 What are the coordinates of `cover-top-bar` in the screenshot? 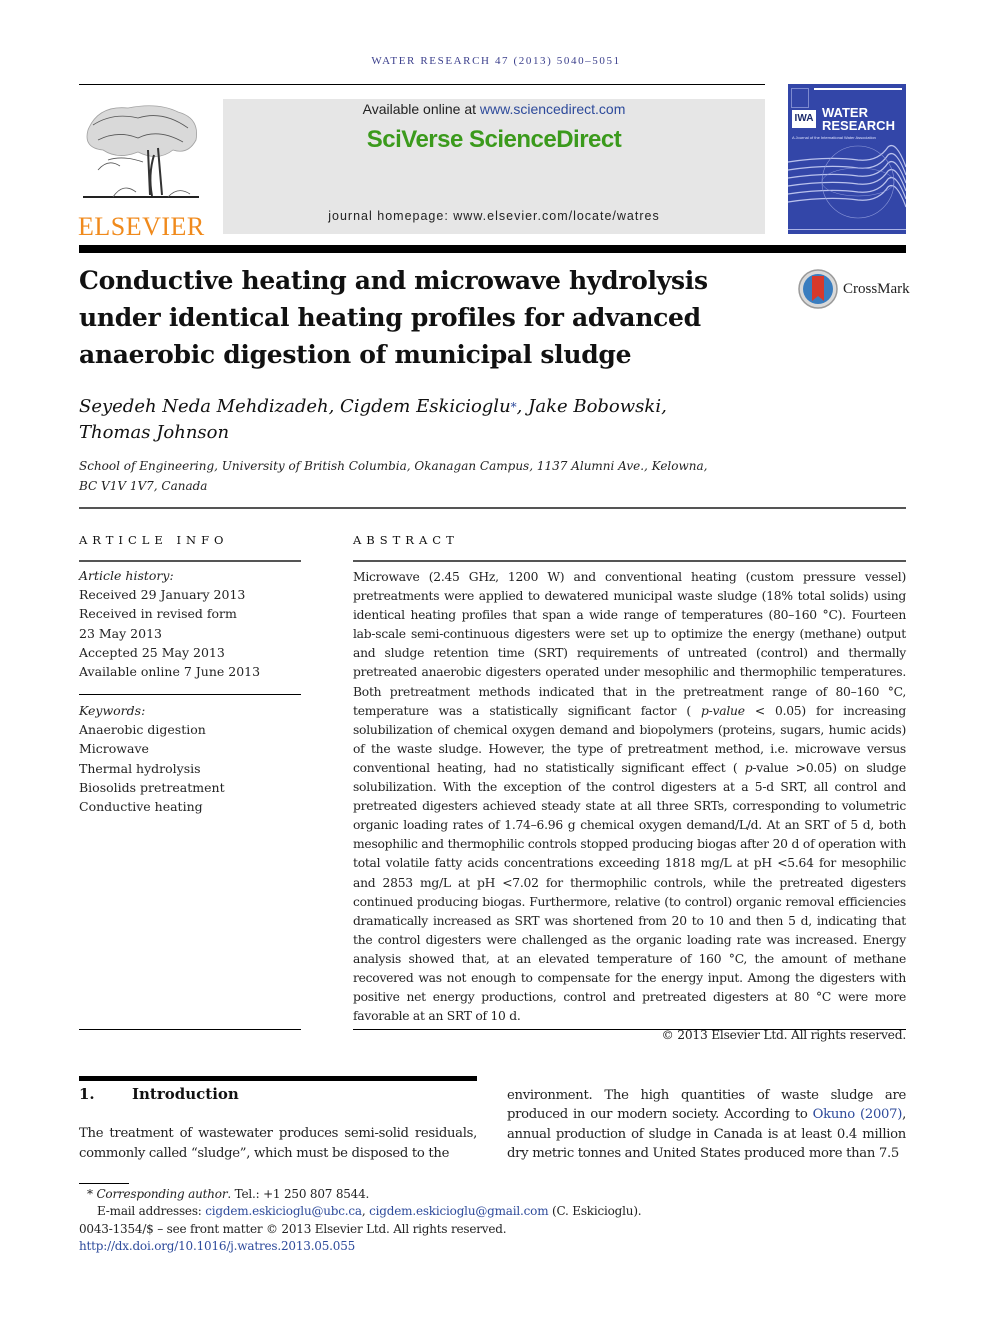 It's located at (858, 89).